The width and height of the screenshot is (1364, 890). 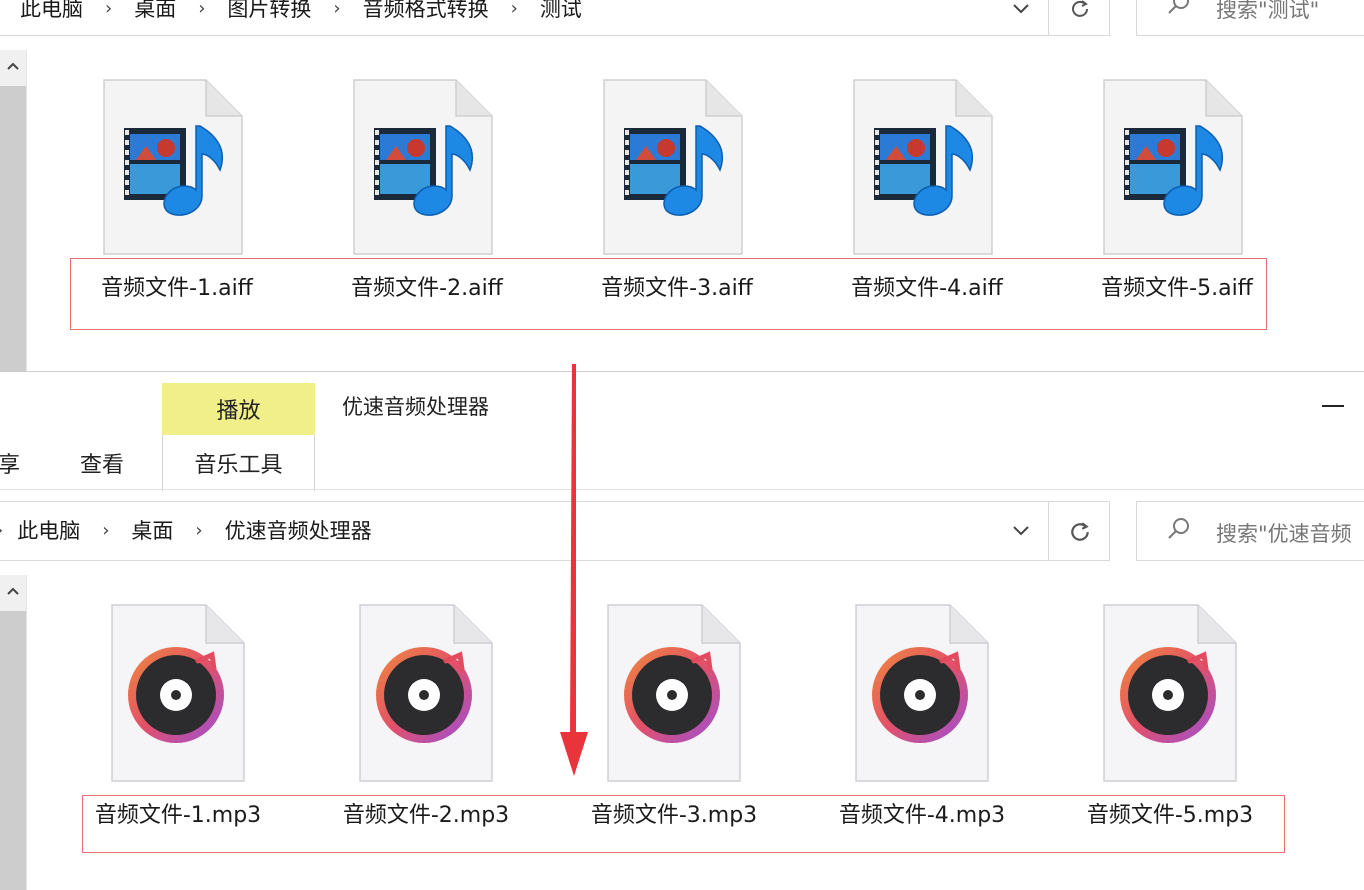 I want to click on window-title: 优速音频处理器, so click(x=415, y=407).